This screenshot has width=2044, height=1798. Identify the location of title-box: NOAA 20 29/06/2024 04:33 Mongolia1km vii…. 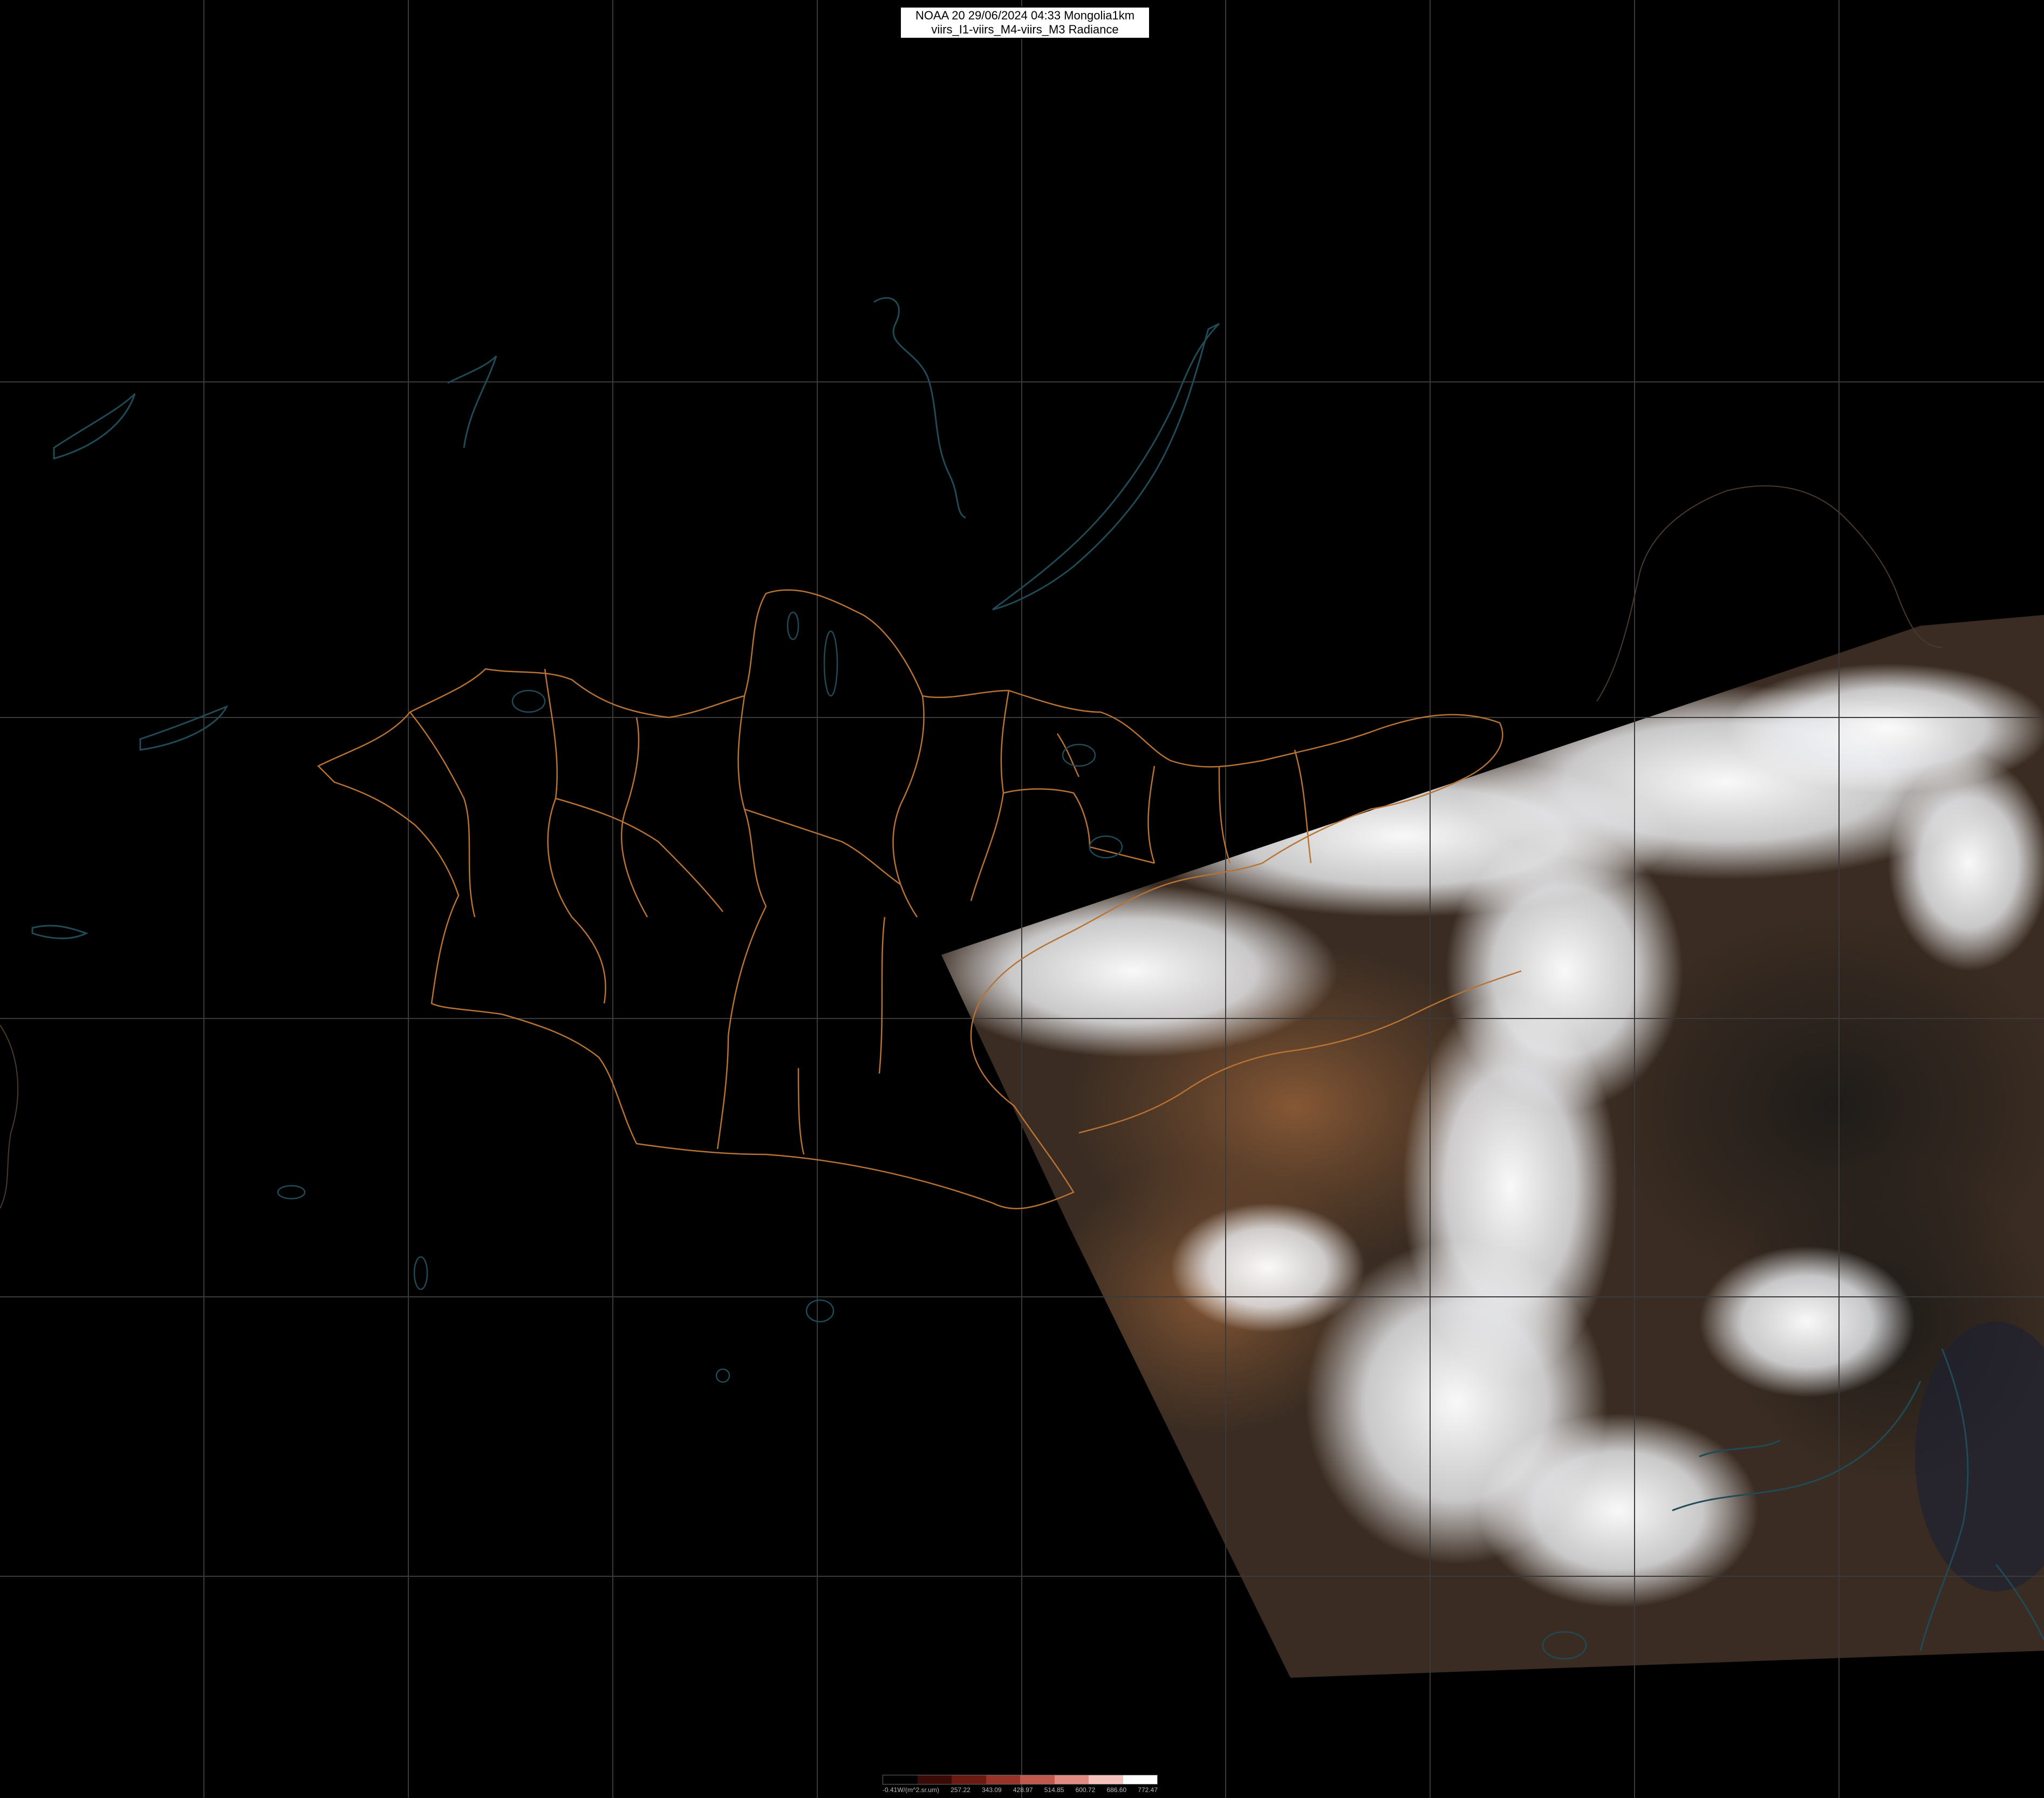
(1025, 23).